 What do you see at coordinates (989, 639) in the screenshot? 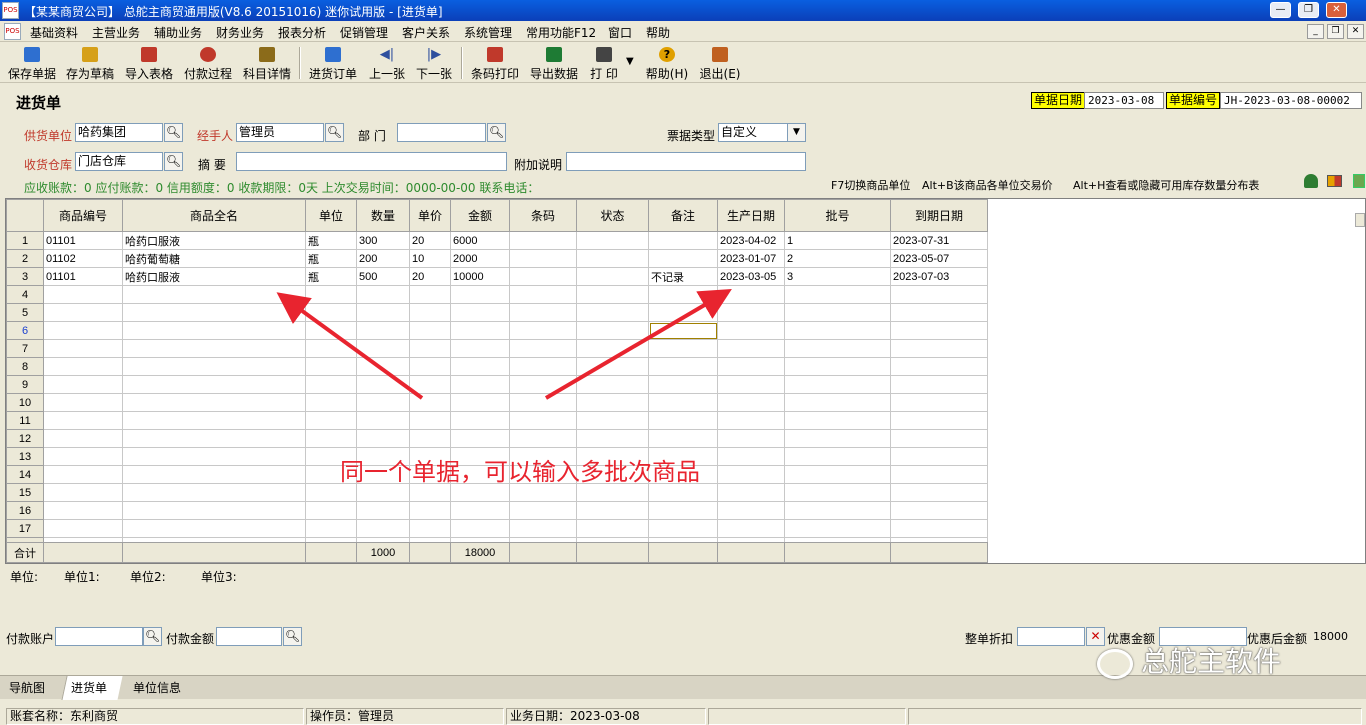
I see `discount-label: 整单折扣` at bounding box center [989, 639].